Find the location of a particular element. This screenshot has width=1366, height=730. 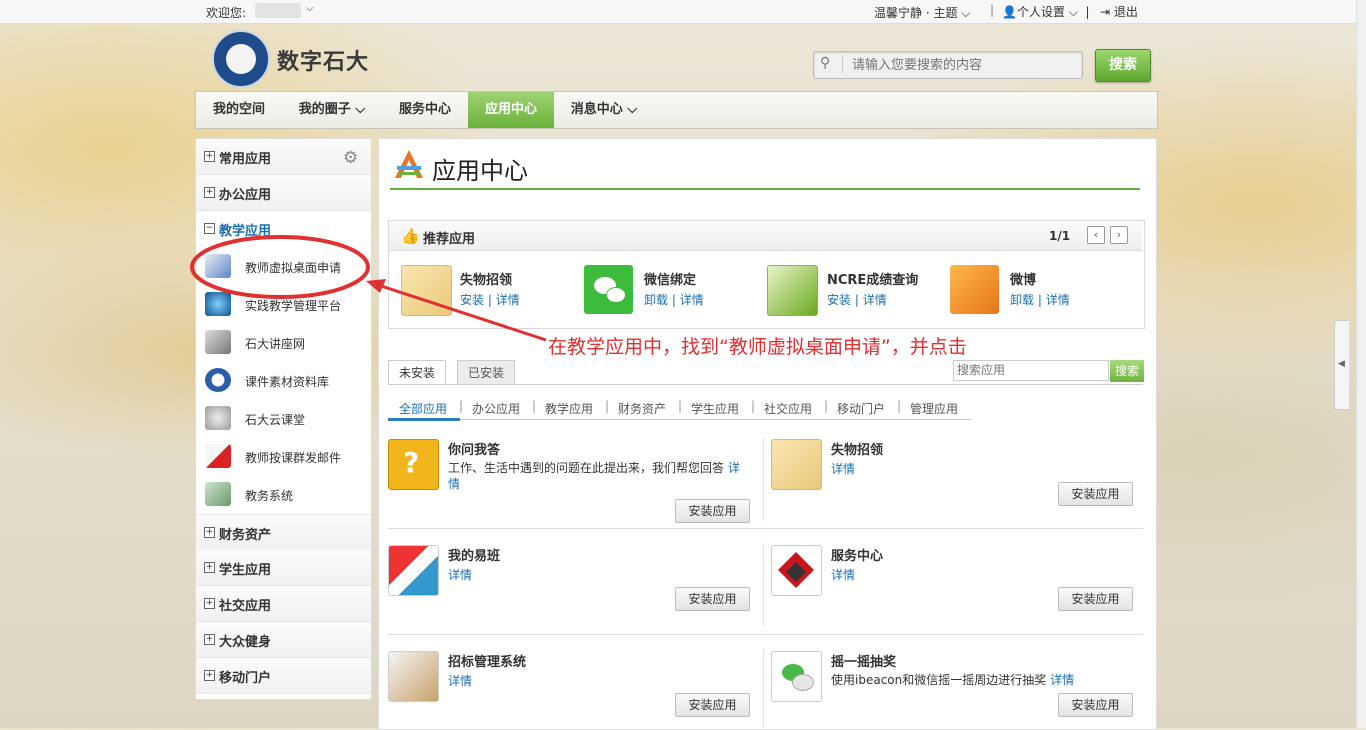

app-description: 工作、生活中遇到的问题在此提出来，我们帮您回答 详情 is located at coordinates (594, 476).